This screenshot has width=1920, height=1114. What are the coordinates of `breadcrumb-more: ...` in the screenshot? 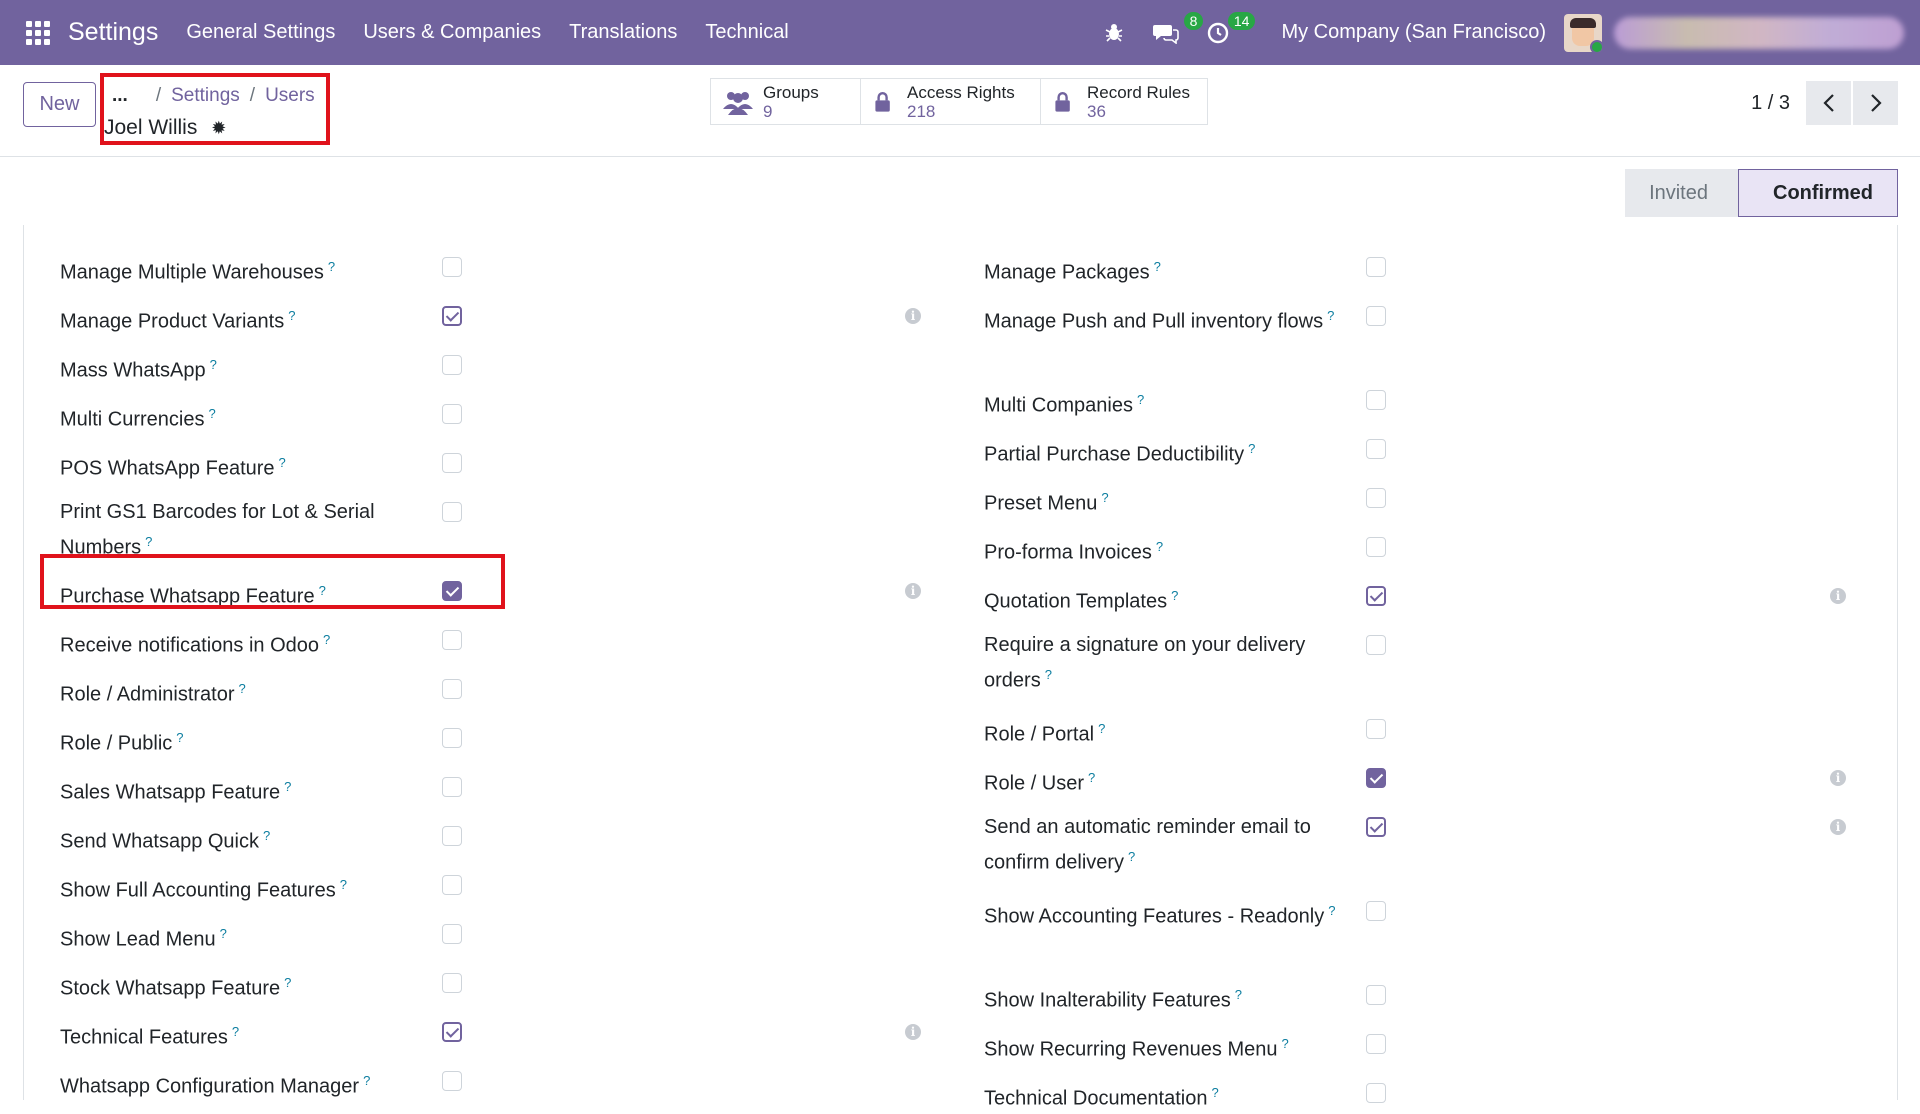 It's located at (120, 95).